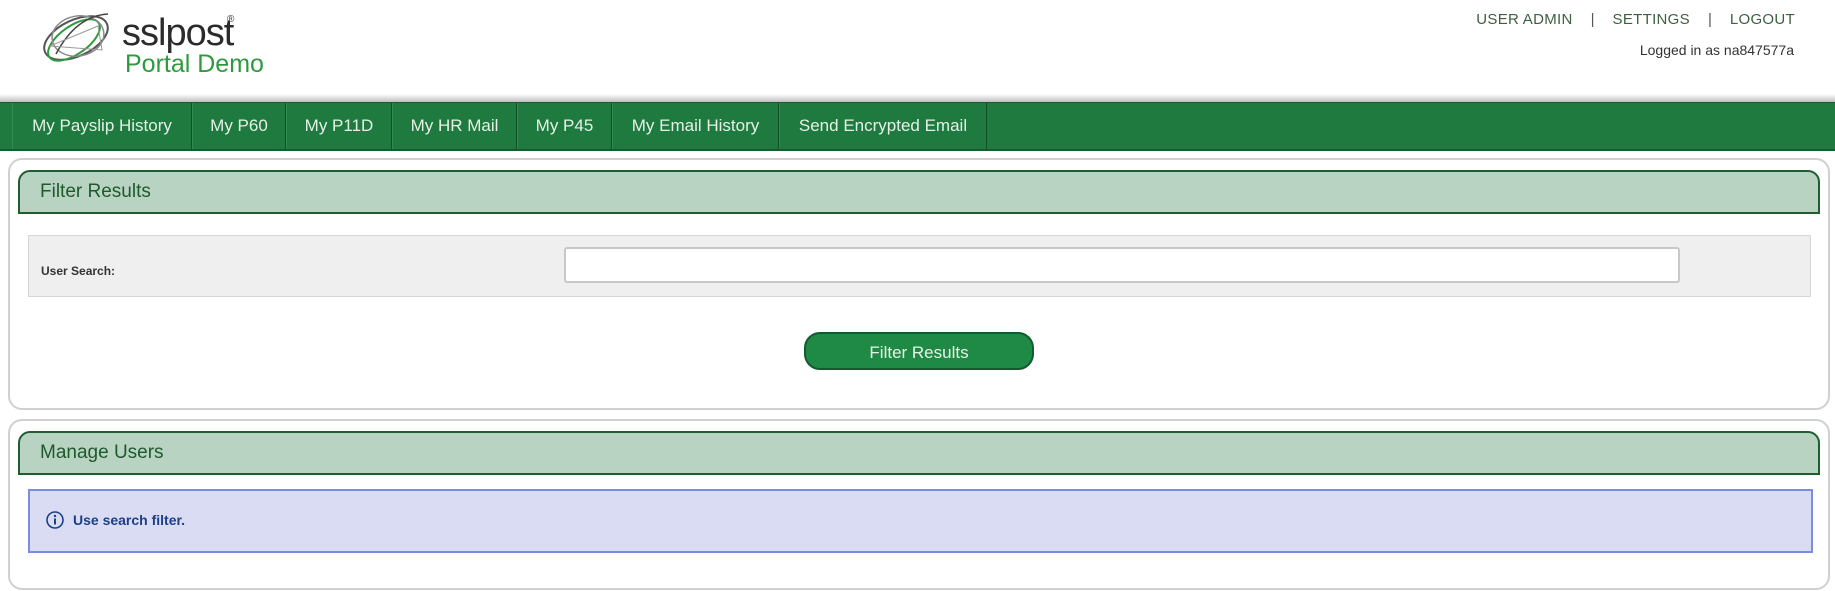 The width and height of the screenshot is (1835, 591). Describe the element at coordinates (1762, 19) in the screenshot. I see `logout-link: LOGOUT` at that location.